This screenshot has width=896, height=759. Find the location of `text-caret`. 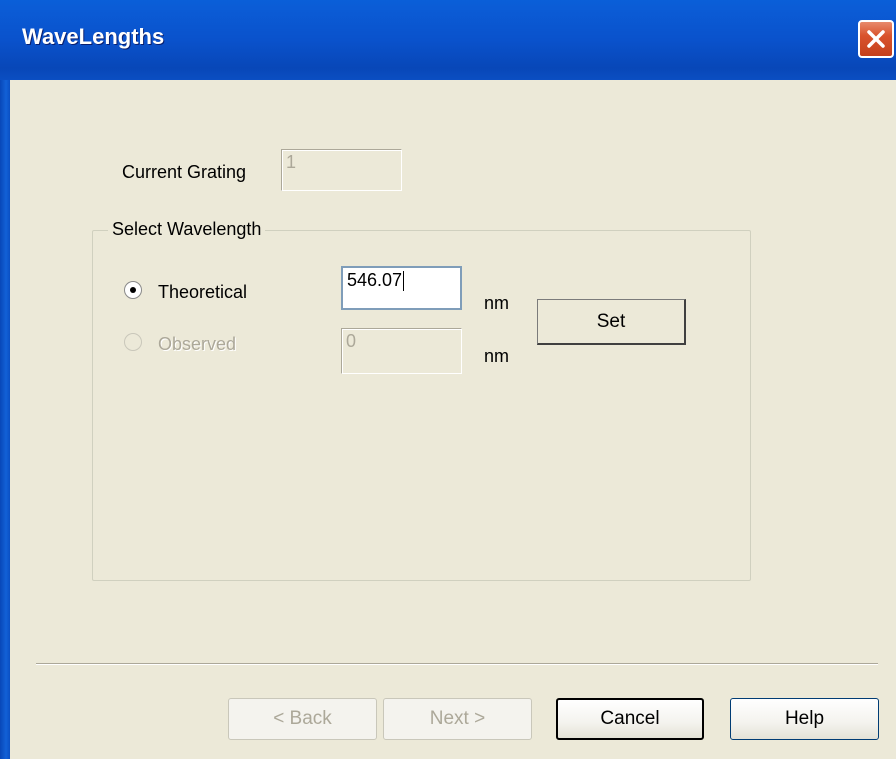

text-caret is located at coordinates (404, 281).